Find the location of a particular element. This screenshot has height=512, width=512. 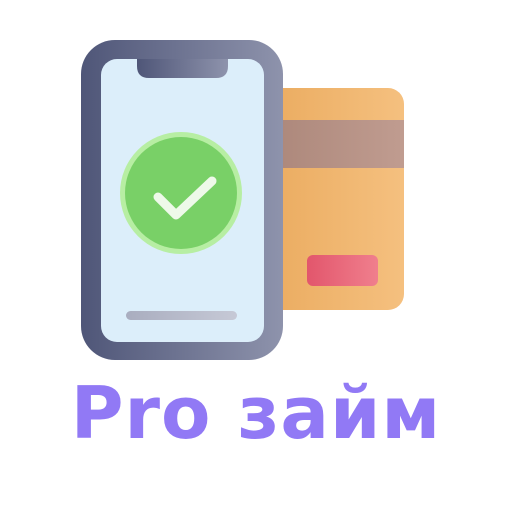

checkmark-icon is located at coordinates (181, 193).